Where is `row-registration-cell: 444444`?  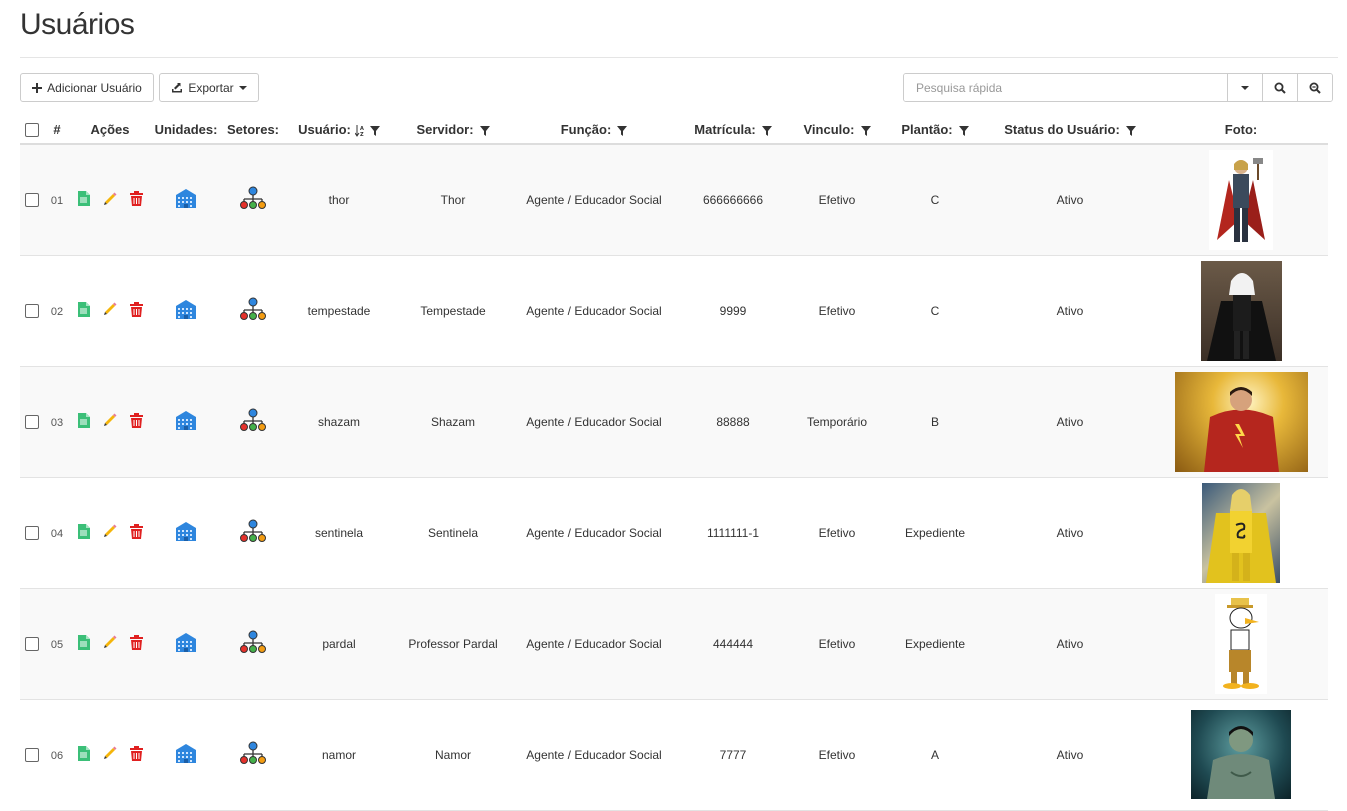
row-registration-cell: 444444 is located at coordinates (733, 643).